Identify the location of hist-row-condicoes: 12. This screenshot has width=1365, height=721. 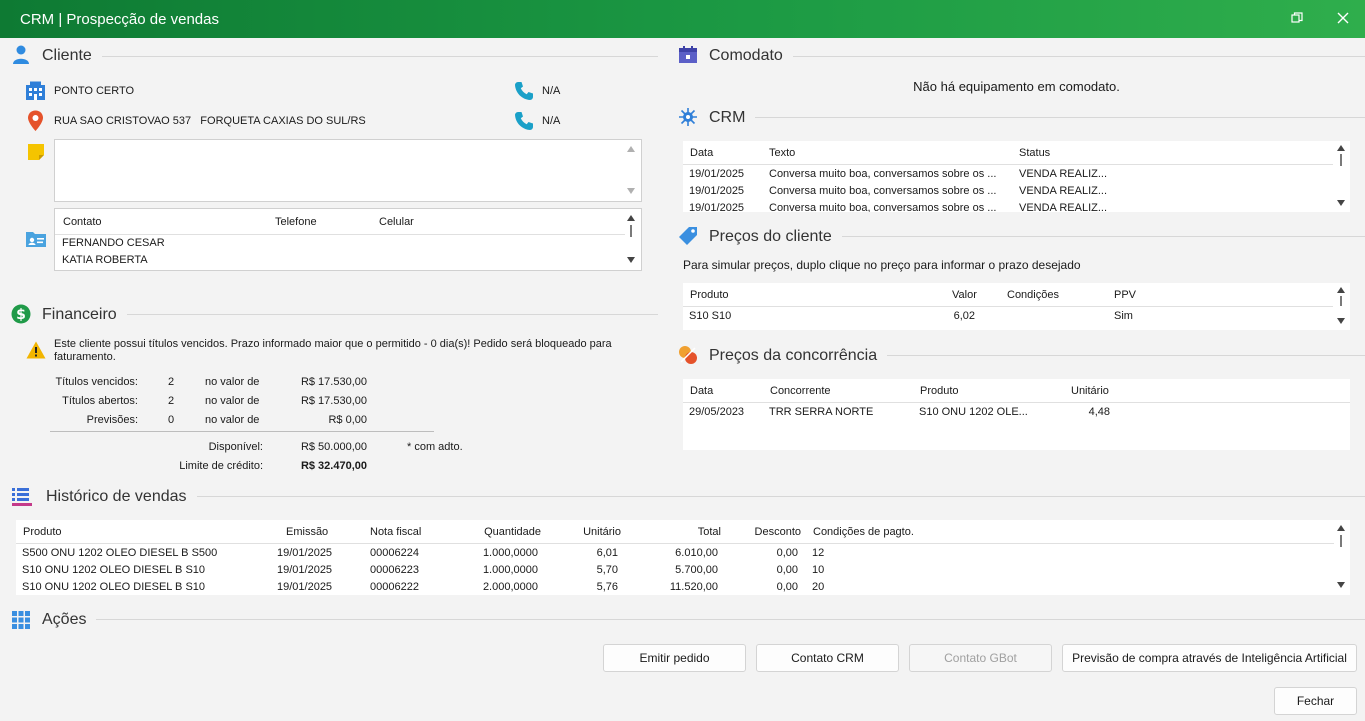
(818, 553).